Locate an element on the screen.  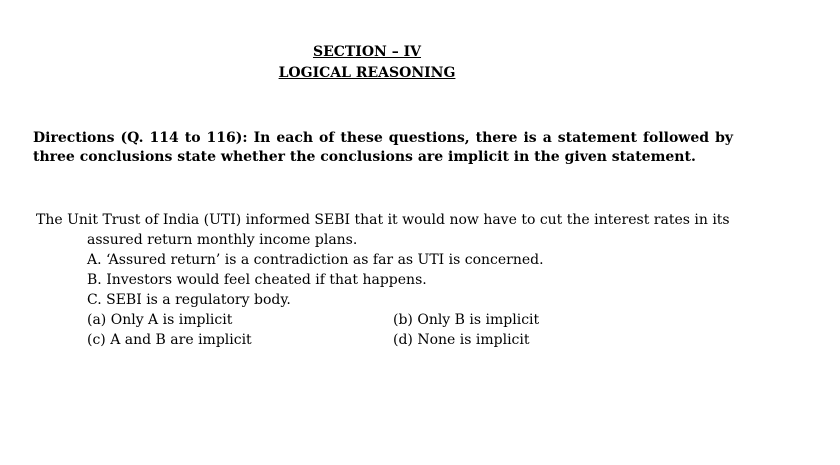
option-d: (d) None is implicit is located at coordinates (461, 340).